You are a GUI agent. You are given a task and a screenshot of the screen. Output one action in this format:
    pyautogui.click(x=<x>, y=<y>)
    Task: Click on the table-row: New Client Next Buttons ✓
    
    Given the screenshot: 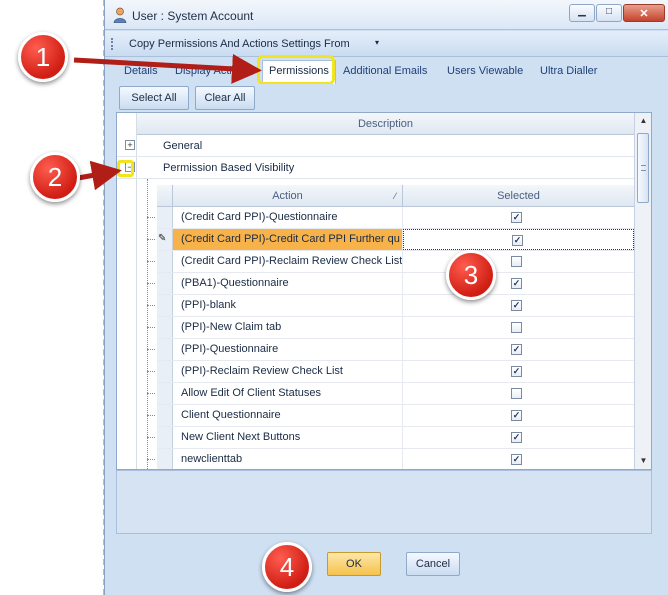 What is the action you would take?
    pyautogui.click(x=390, y=438)
    